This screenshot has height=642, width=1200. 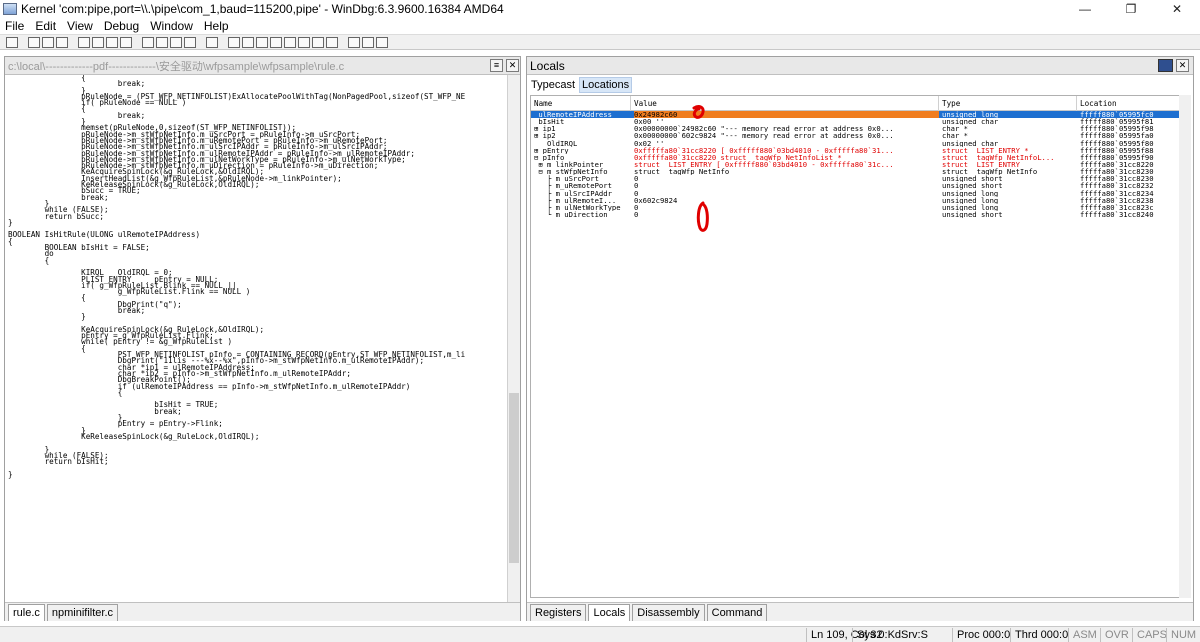 What do you see at coordinates (512, 65) in the screenshot?
I see `source-close-button: ✕` at bounding box center [512, 65].